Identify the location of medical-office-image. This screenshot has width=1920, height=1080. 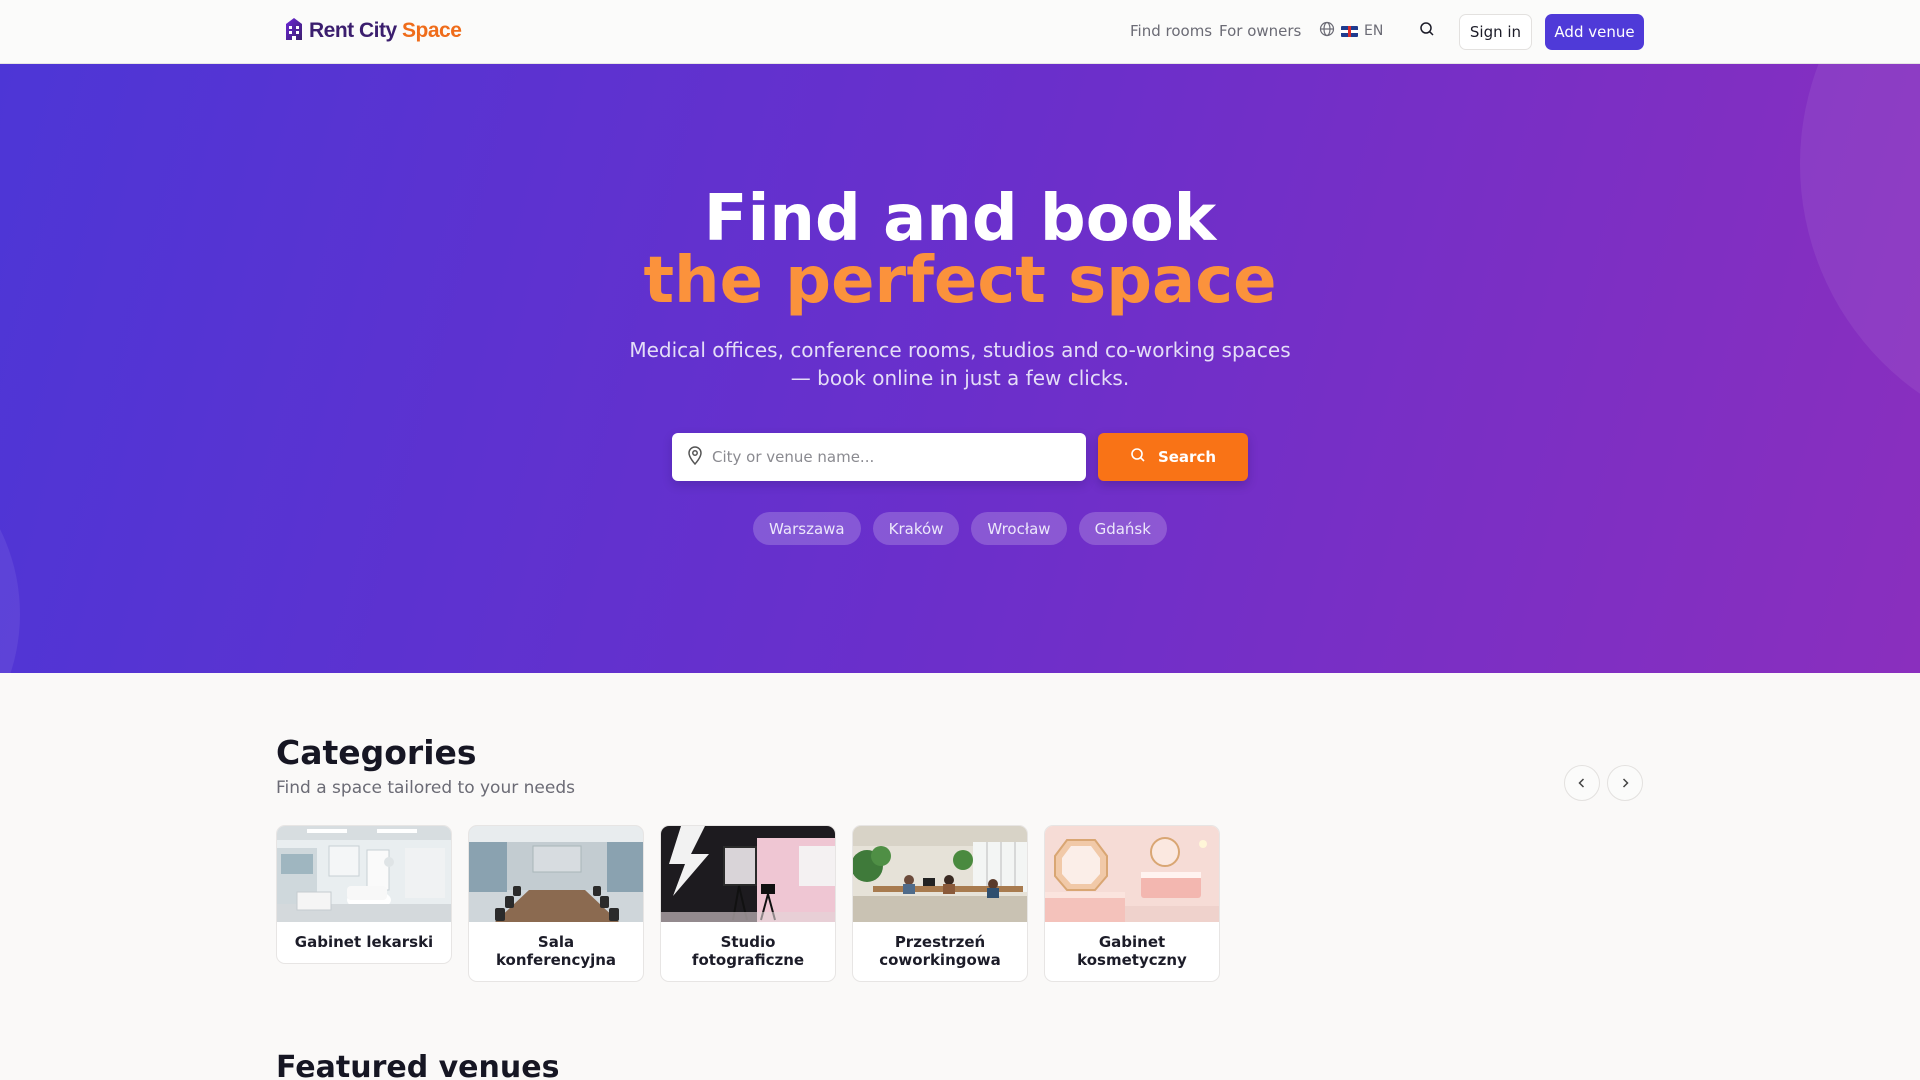
(364, 874).